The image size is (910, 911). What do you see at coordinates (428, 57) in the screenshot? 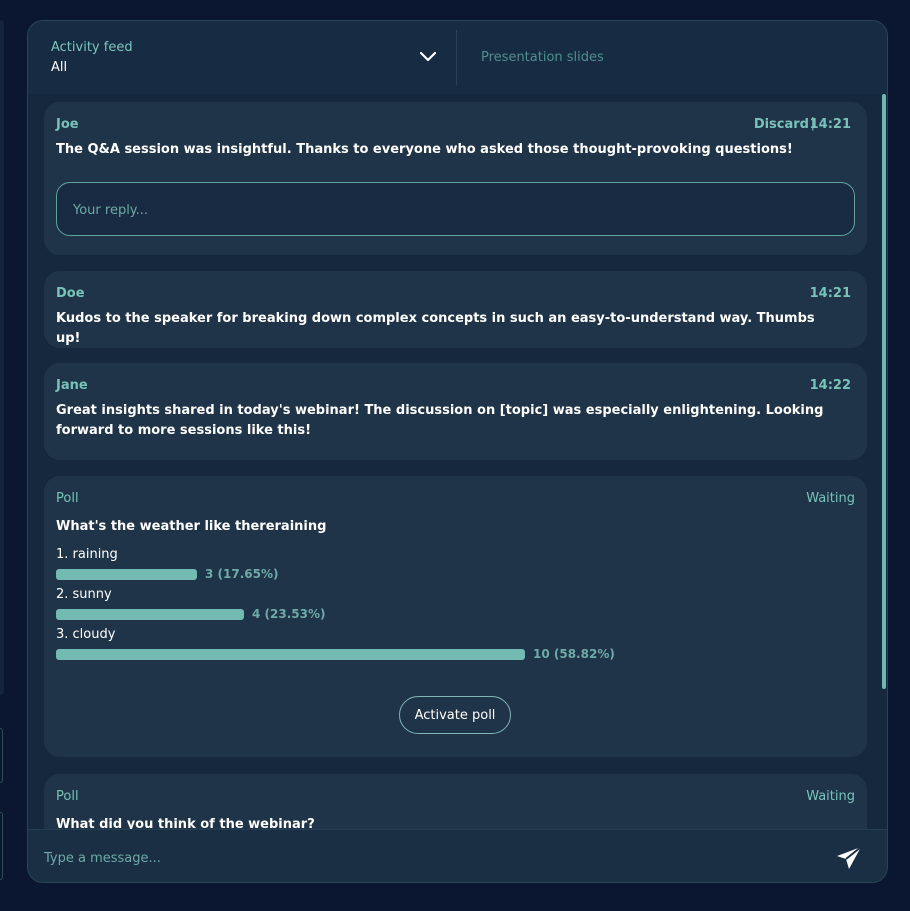
I see `chevron-down-icon` at bounding box center [428, 57].